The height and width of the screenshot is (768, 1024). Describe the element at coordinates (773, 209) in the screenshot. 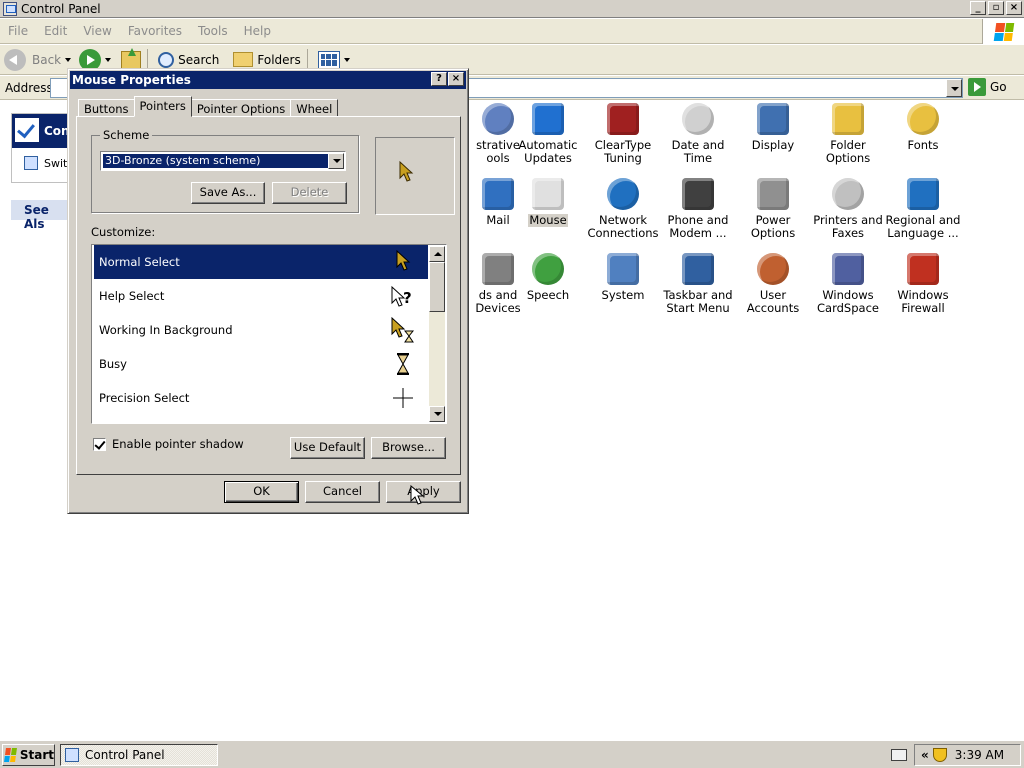

I see `control-panel-item: Power Options` at that location.